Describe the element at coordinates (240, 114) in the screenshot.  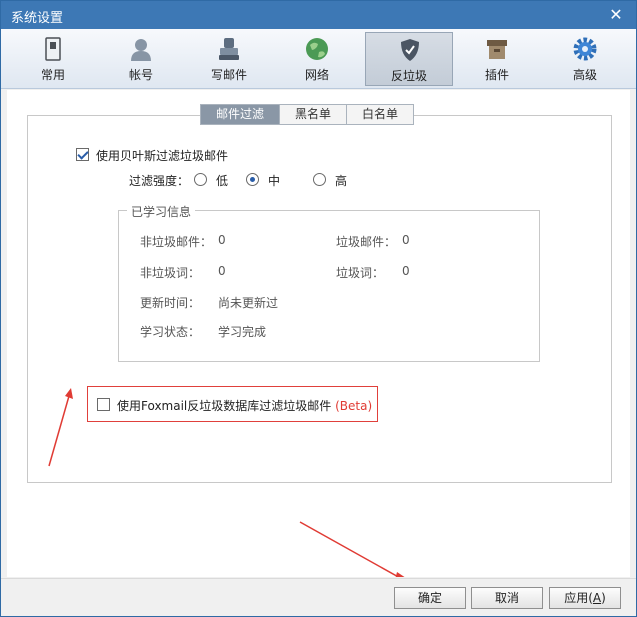
I see `subtab-mail-filter: 邮件过滤` at that location.